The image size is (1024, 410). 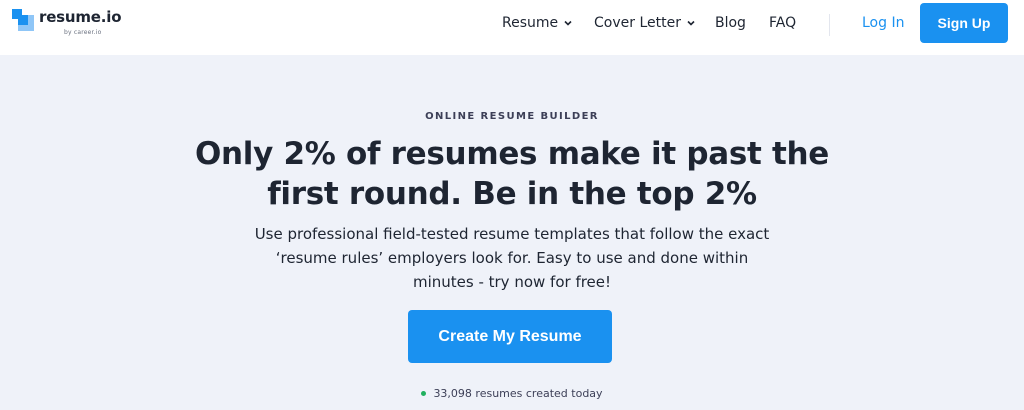 I want to click on brand-name: resume.io, so click(x=80, y=17).